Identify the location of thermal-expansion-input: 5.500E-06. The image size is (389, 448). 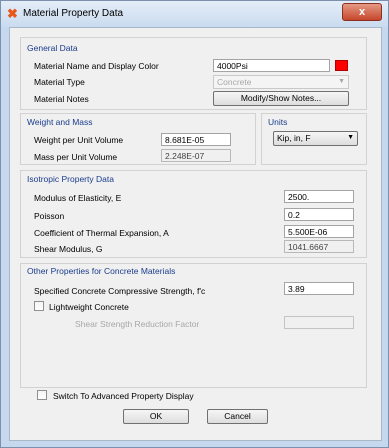
(319, 231).